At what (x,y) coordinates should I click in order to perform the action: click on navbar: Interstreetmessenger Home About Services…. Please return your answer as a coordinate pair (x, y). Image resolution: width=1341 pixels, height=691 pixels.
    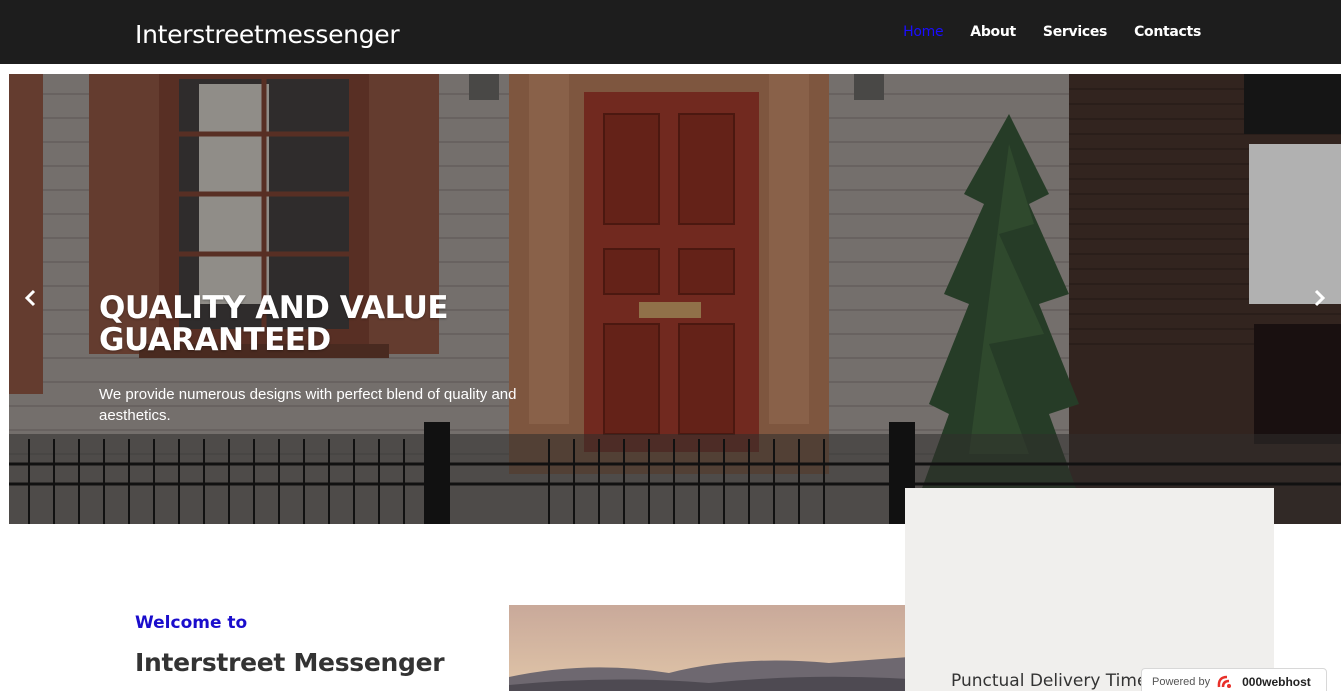
    Looking at the image, I should click on (670, 32).